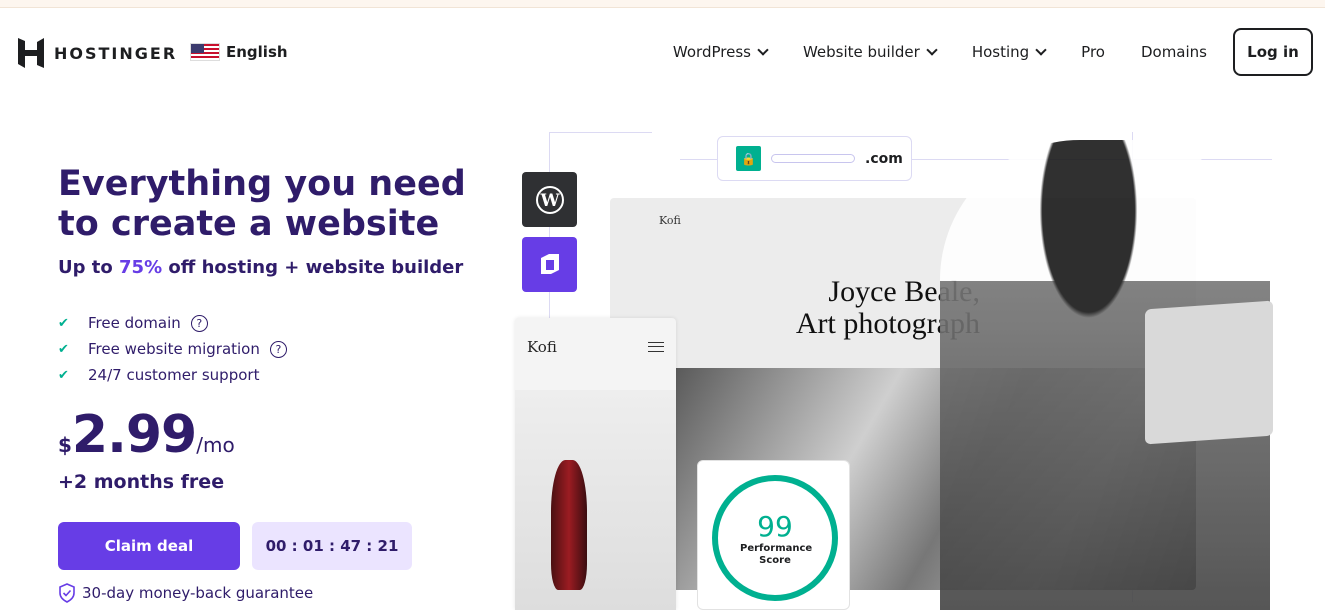 Image resolution: width=1325 pixels, height=610 pixels. Describe the element at coordinates (149, 546) in the screenshot. I see `claim-deal-button: Claim deal` at that location.